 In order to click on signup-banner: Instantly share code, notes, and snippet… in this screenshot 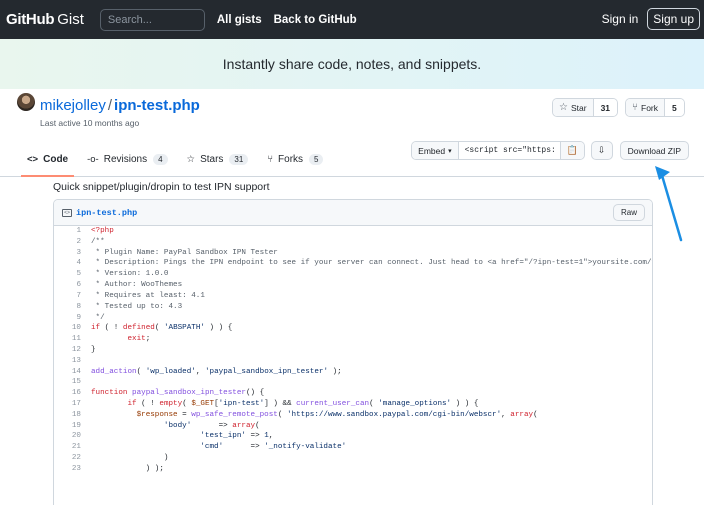, I will do `click(352, 64)`.